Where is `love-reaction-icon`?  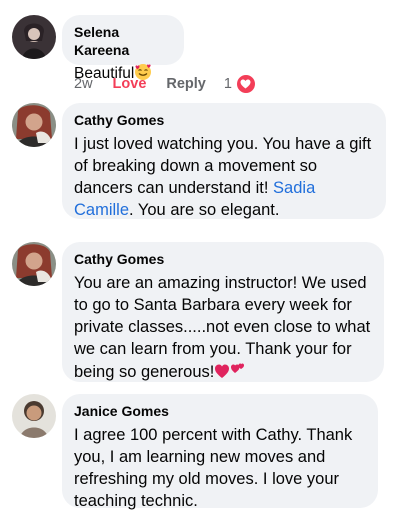 love-reaction-icon is located at coordinates (245, 84).